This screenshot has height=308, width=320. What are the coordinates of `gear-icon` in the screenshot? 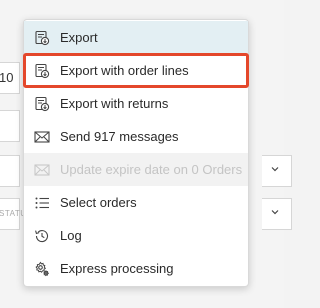 It's located at (42, 269).